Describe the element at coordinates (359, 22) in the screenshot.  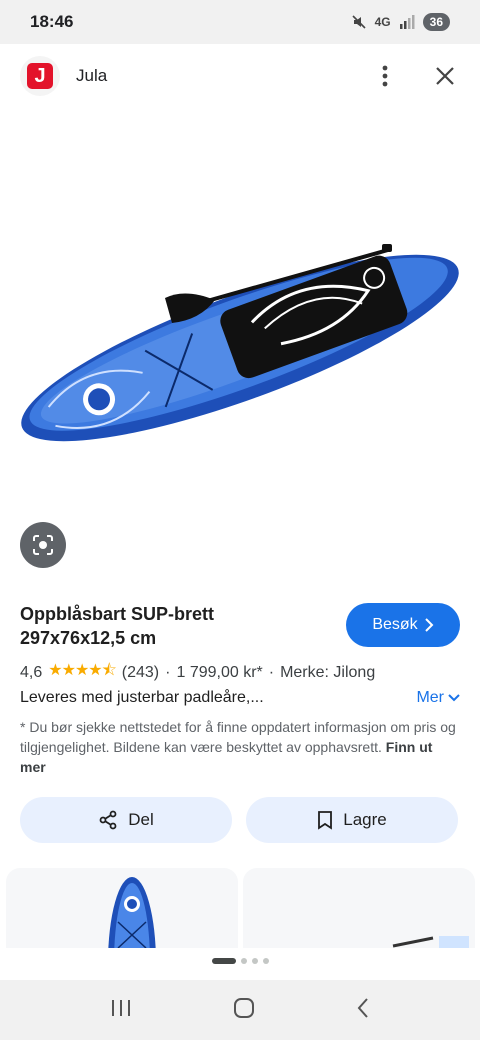
I see `mute-icon` at that location.